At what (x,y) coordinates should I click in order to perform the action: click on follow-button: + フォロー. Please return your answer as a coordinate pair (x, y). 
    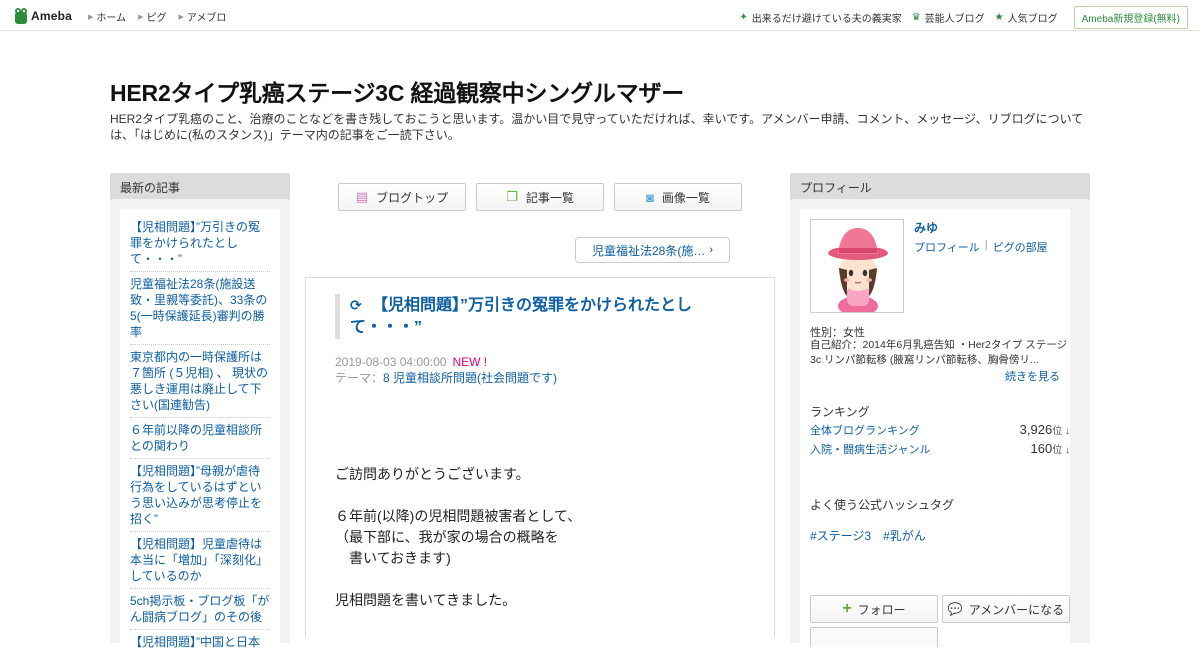
    Looking at the image, I should click on (874, 609).